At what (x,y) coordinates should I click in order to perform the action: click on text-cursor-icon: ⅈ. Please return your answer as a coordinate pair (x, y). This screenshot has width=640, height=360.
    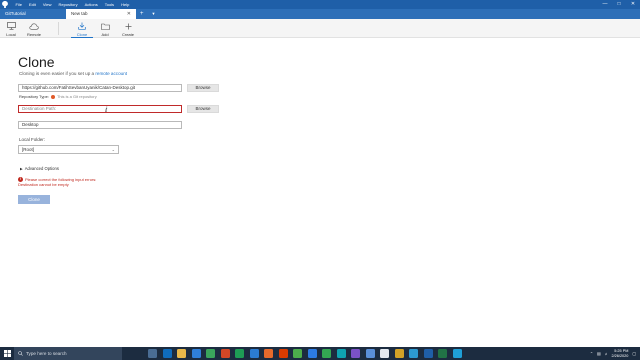
    Looking at the image, I should click on (106, 110).